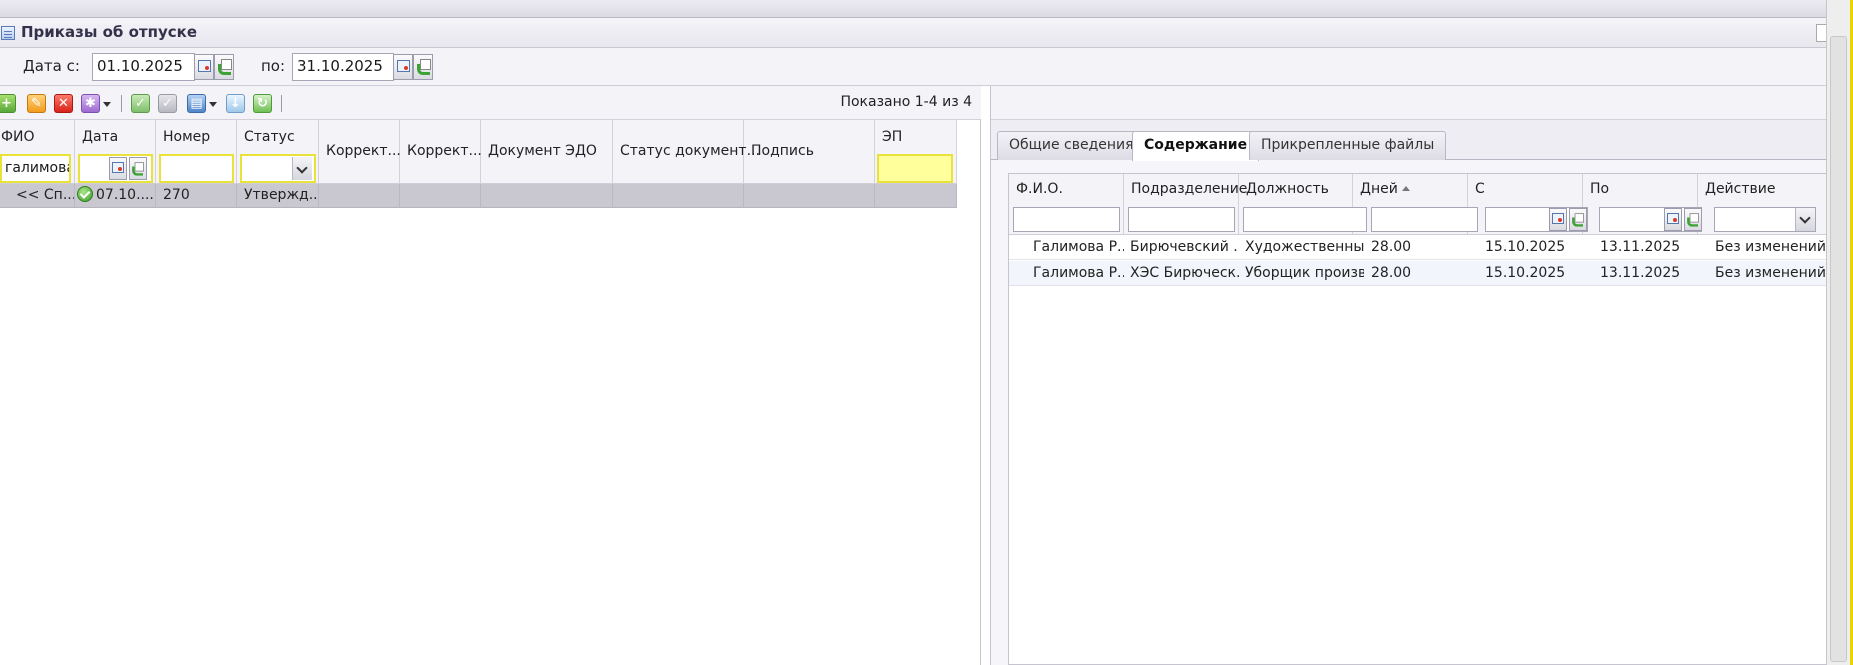  I want to click on vertical-scrollbar, so click(1838, 332).